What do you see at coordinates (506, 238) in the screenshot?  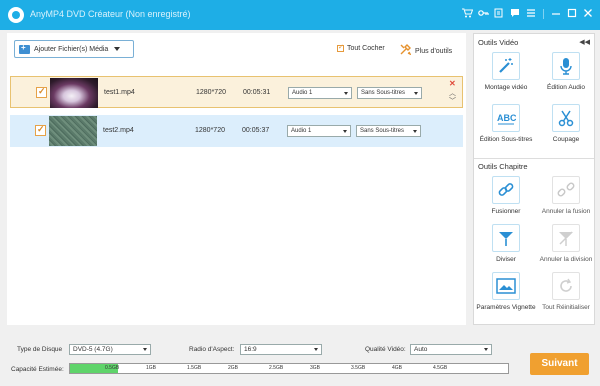 I see `split-icon` at bounding box center [506, 238].